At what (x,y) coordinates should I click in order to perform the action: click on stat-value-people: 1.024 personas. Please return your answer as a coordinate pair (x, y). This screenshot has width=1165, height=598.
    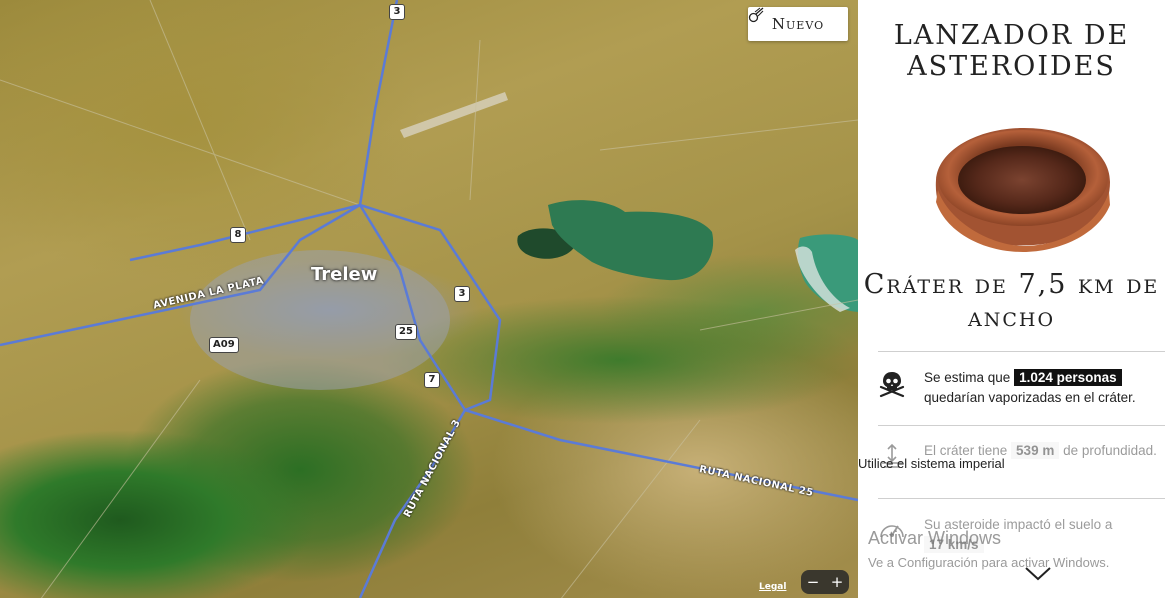
    Looking at the image, I should click on (1068, 377).